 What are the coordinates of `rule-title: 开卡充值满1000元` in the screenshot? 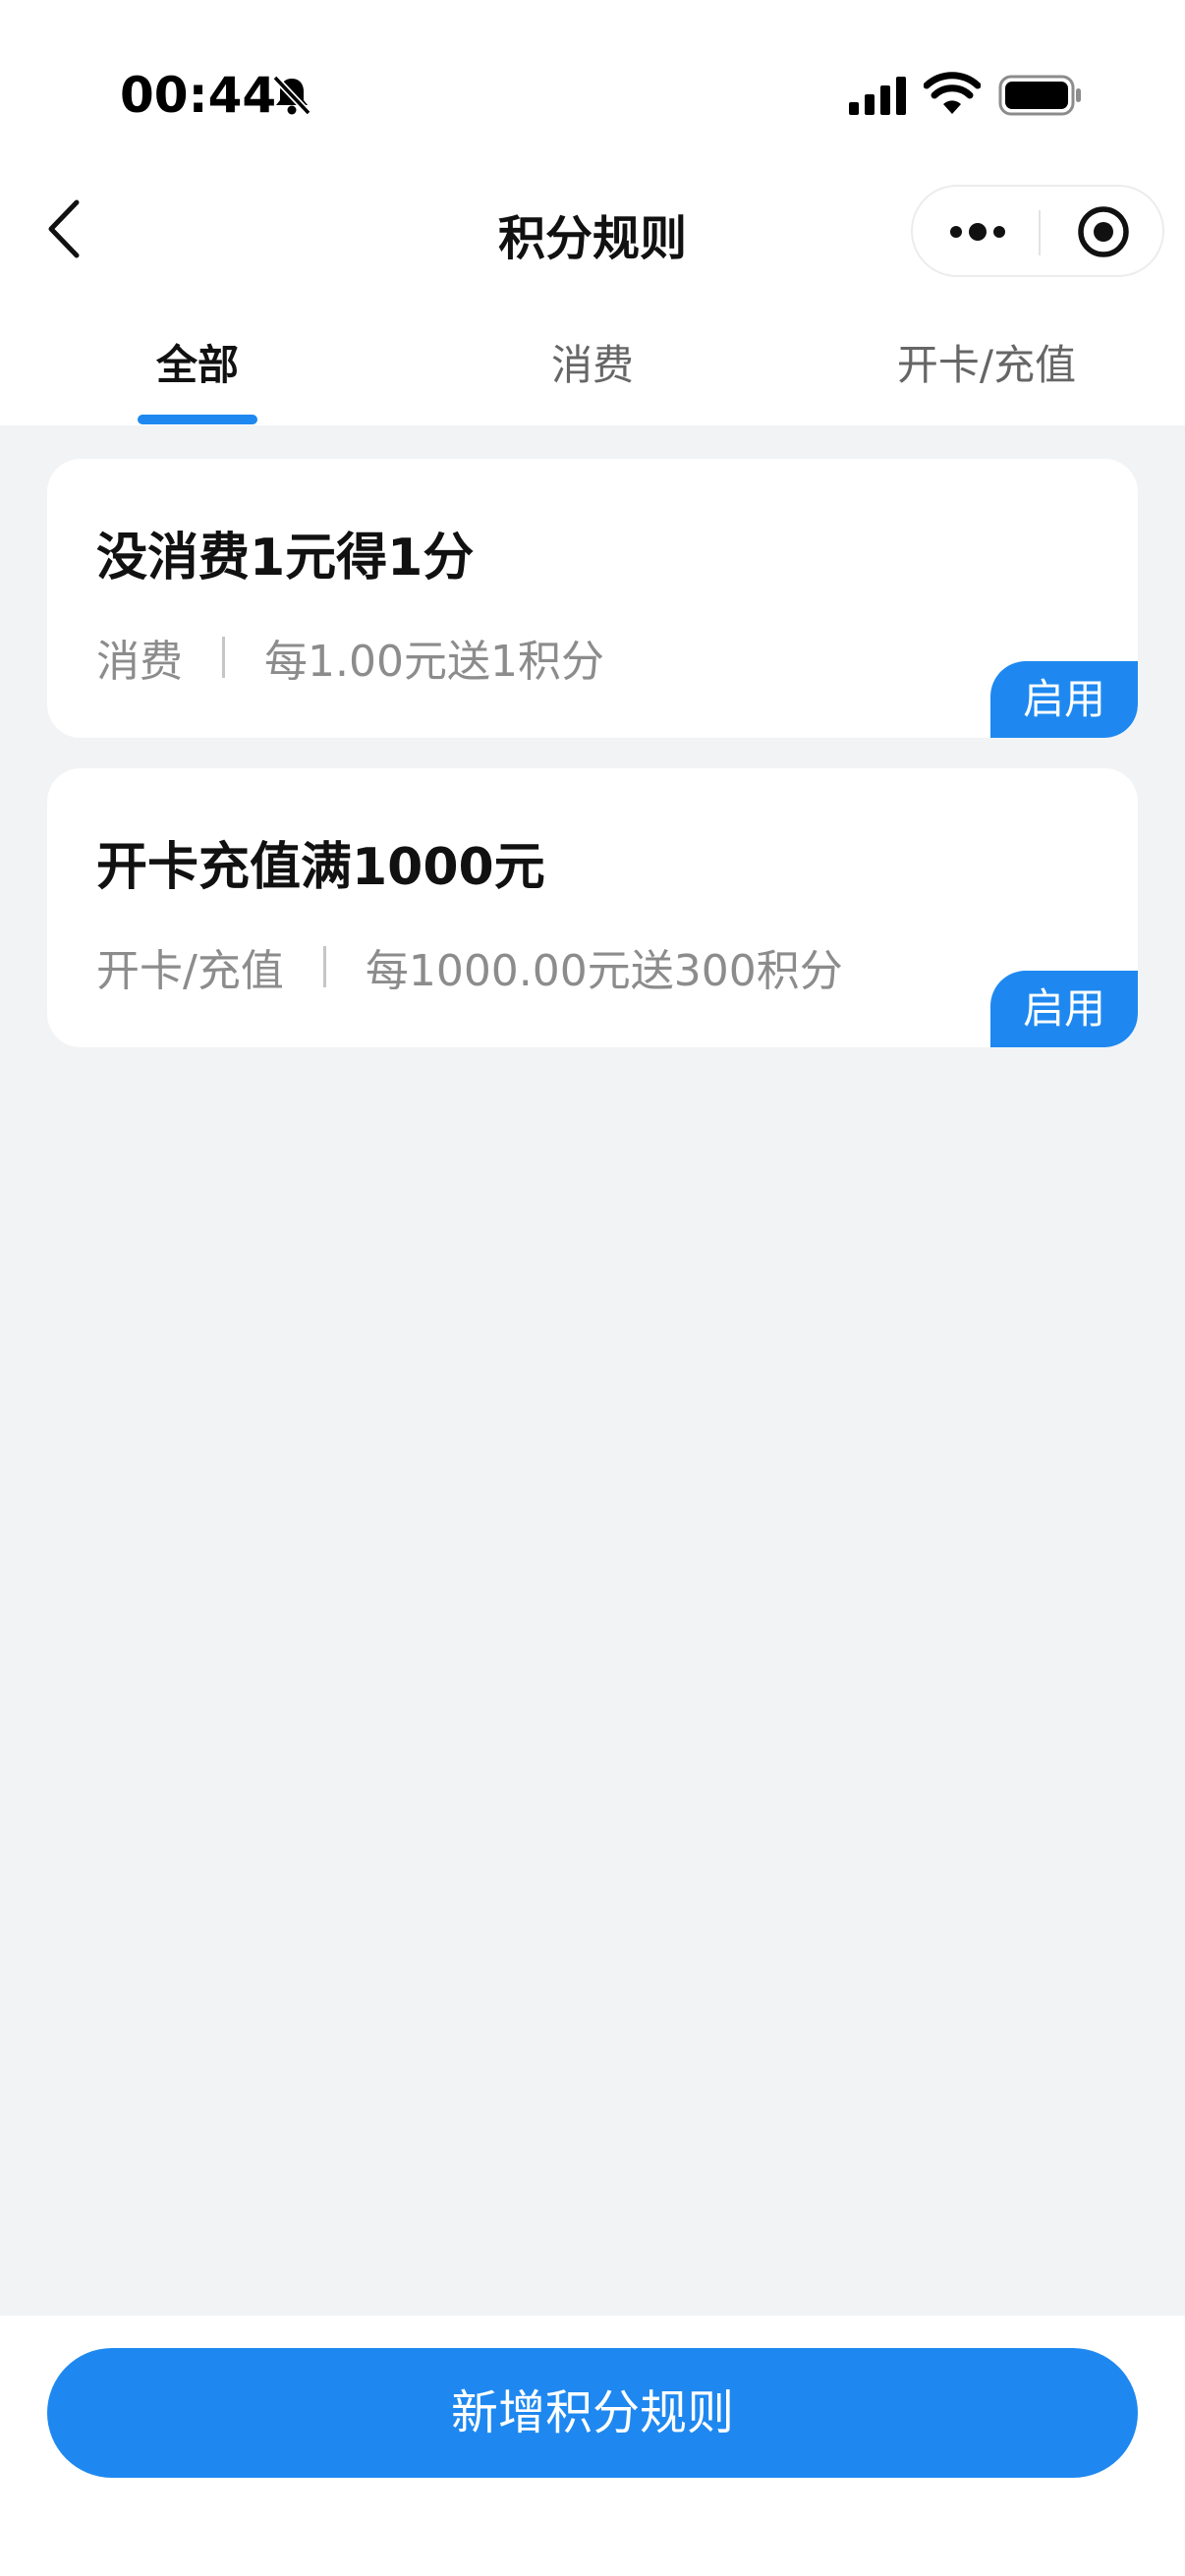 It's located at (320, 867).